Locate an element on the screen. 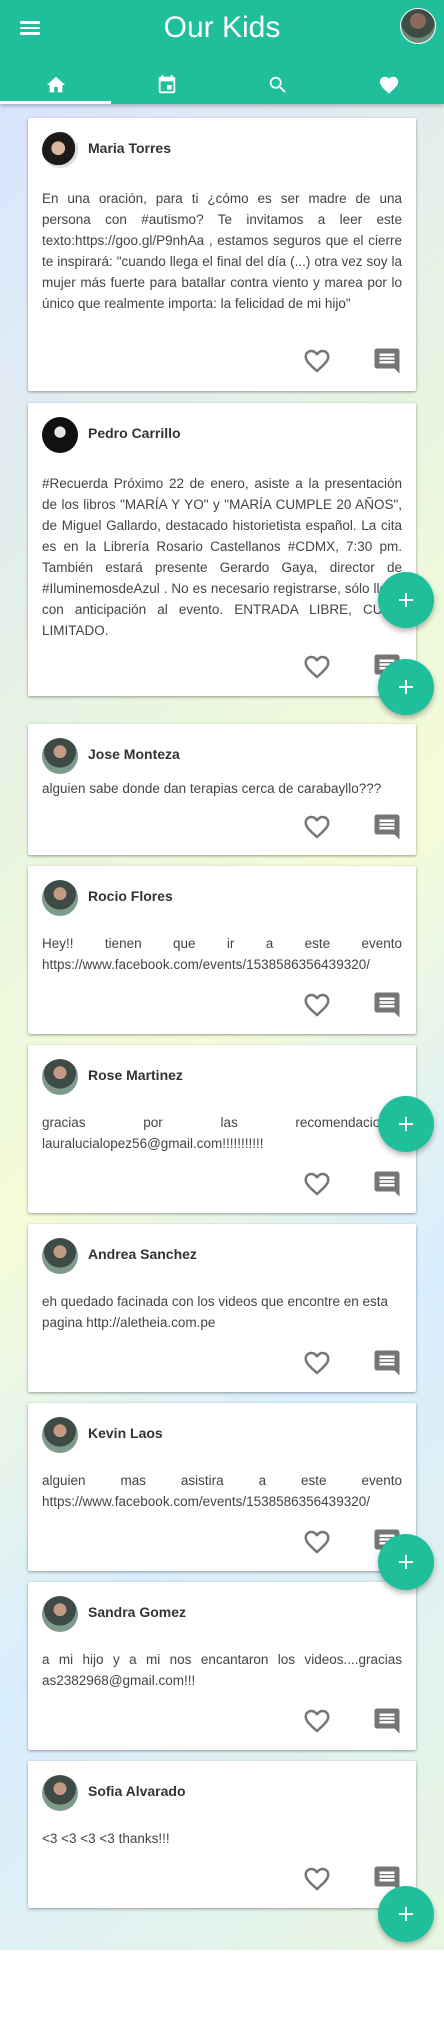 Image resolution: width=444 pixels, height=2036 pixels. author-name: Kevin Laos is located at coordinates (125, 1433).